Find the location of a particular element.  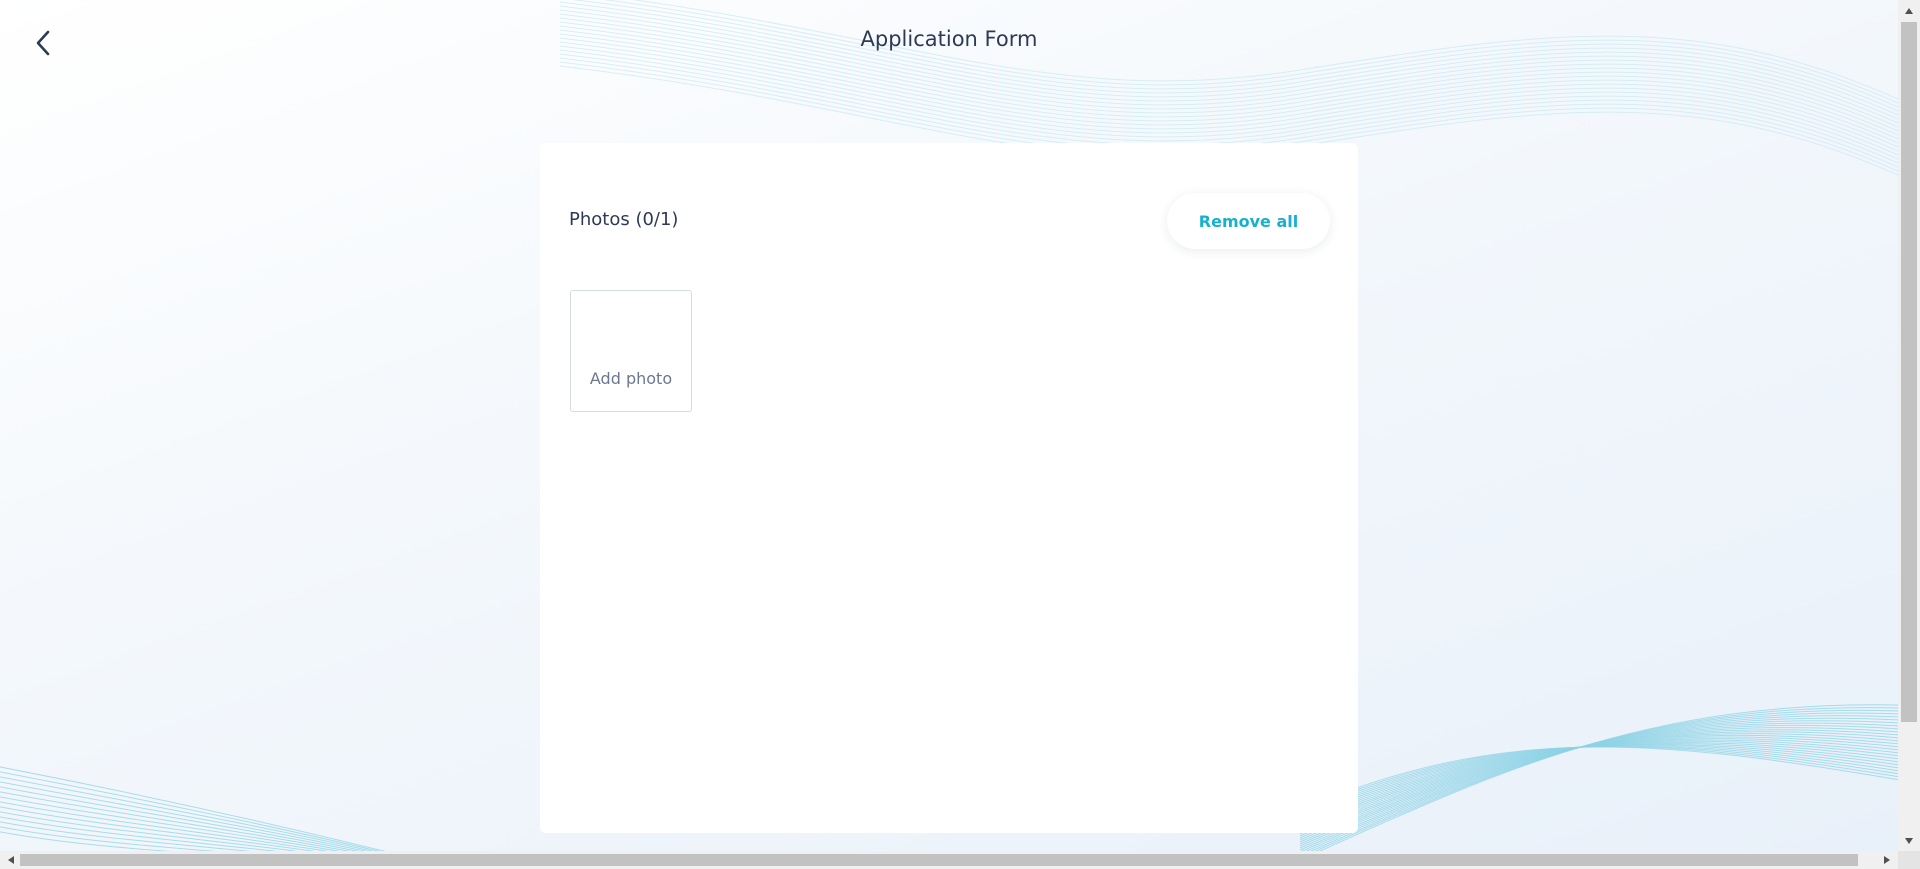

scroll-left-arrow is located at coordinates (11, 860).